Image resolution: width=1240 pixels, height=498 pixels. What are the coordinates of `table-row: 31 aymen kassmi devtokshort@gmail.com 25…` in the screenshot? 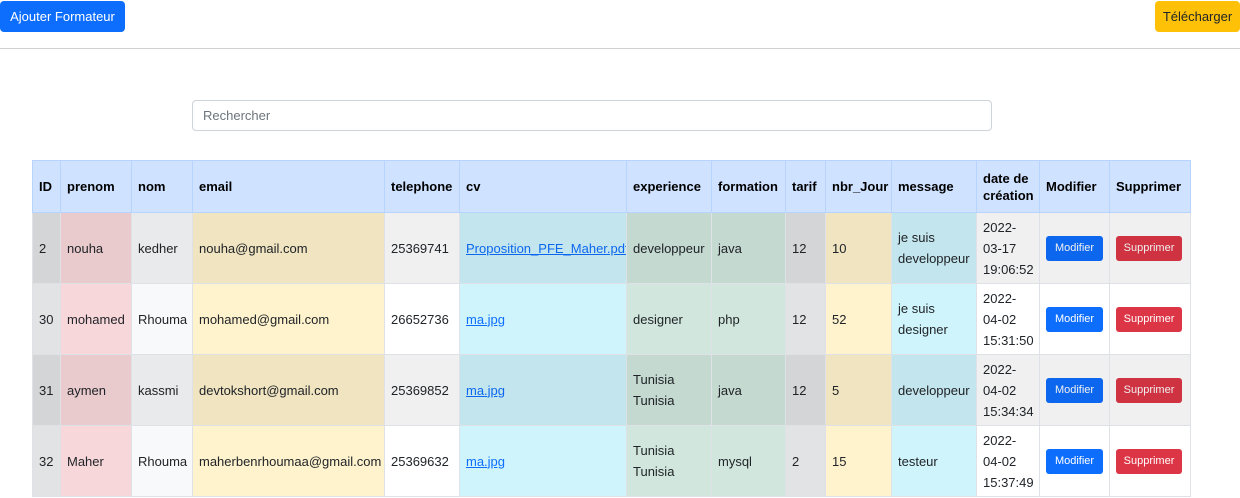 It's located at (611, 390).